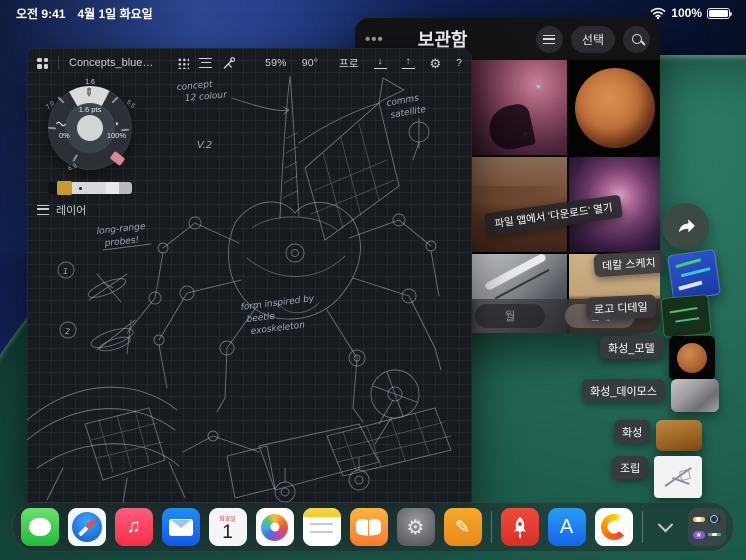 The height and width of the screenshot is (560, 746). What do you see at coordinates (519, 107) in the screenshot?
I see `horsehead-nebula-photo` at bounding box center [519, 107].